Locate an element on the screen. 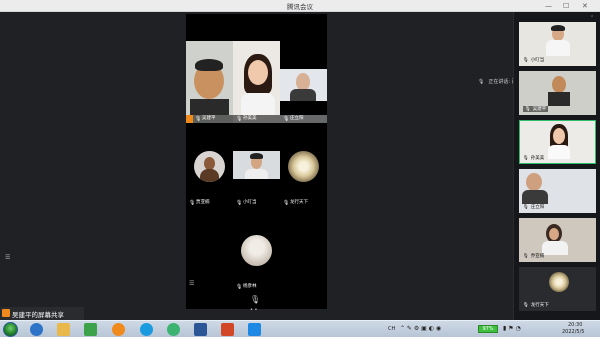 This screenshot has height=337, width=600. participant-name: 贾亚楠 is located at coordinates (203, 202).